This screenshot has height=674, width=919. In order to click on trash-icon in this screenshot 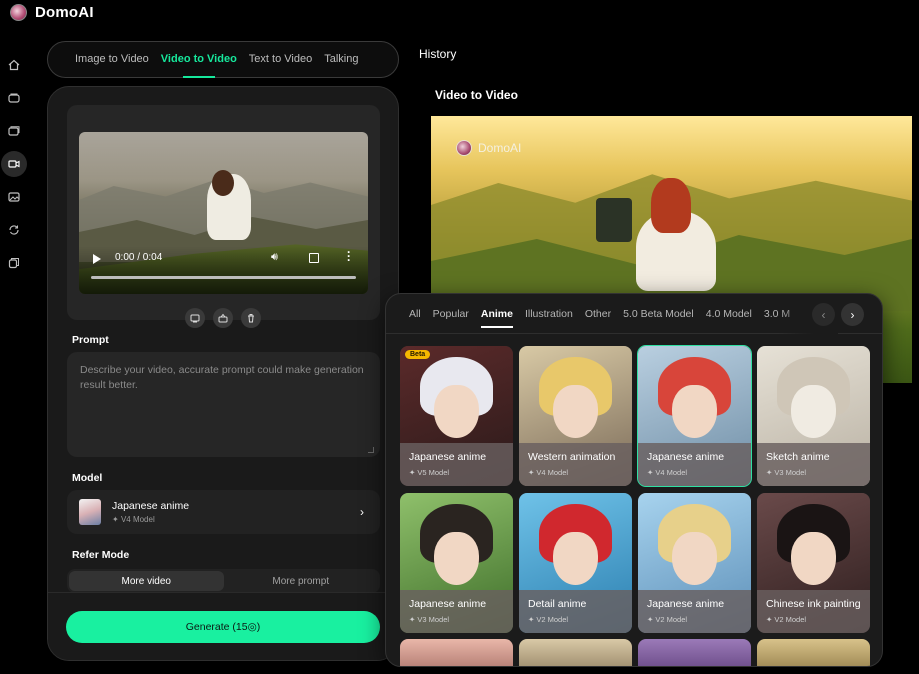, I will do `click(251, 318)`.